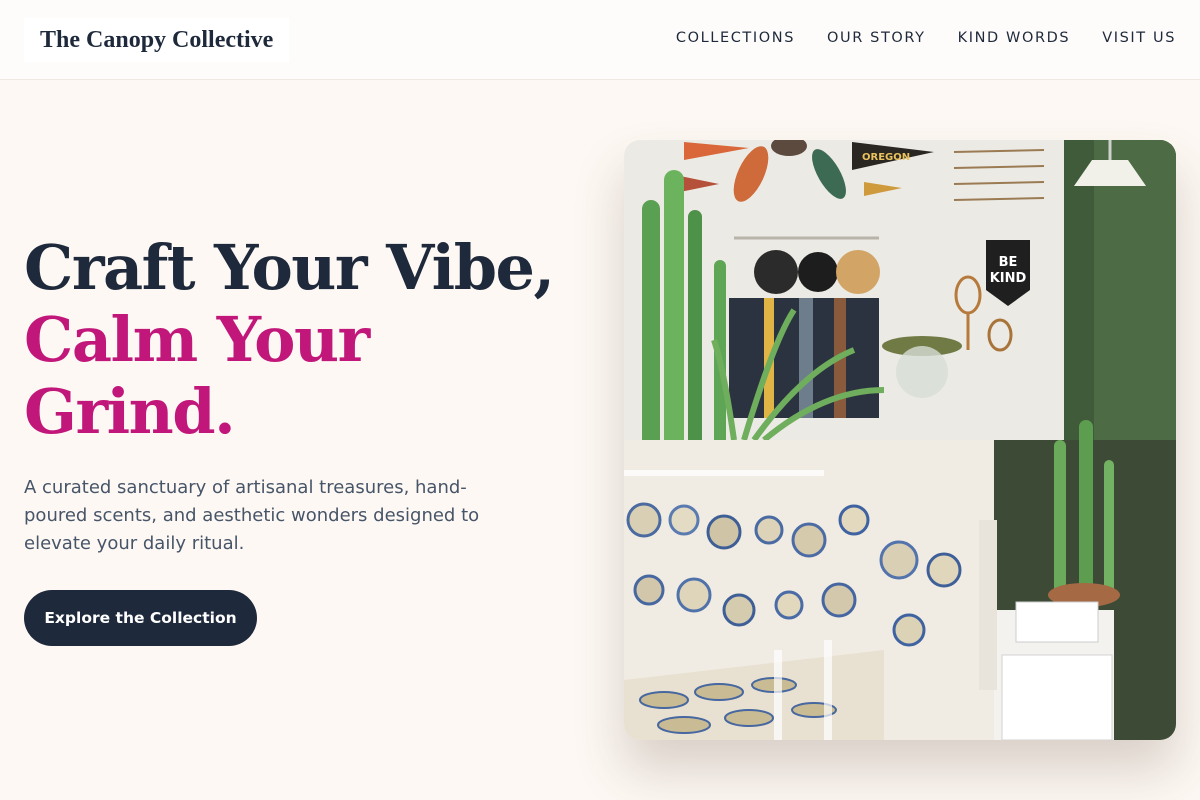  I want to click on headline-line-1: Craft Your Vibe,, so click(289, 267).